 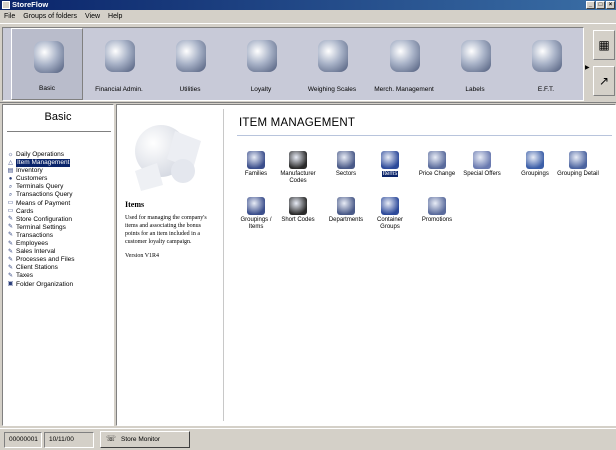 What do you see at coordinates (604, 81) in the screenshot?
I see `exit-icon: ↗` at bounding box center [604, 81].